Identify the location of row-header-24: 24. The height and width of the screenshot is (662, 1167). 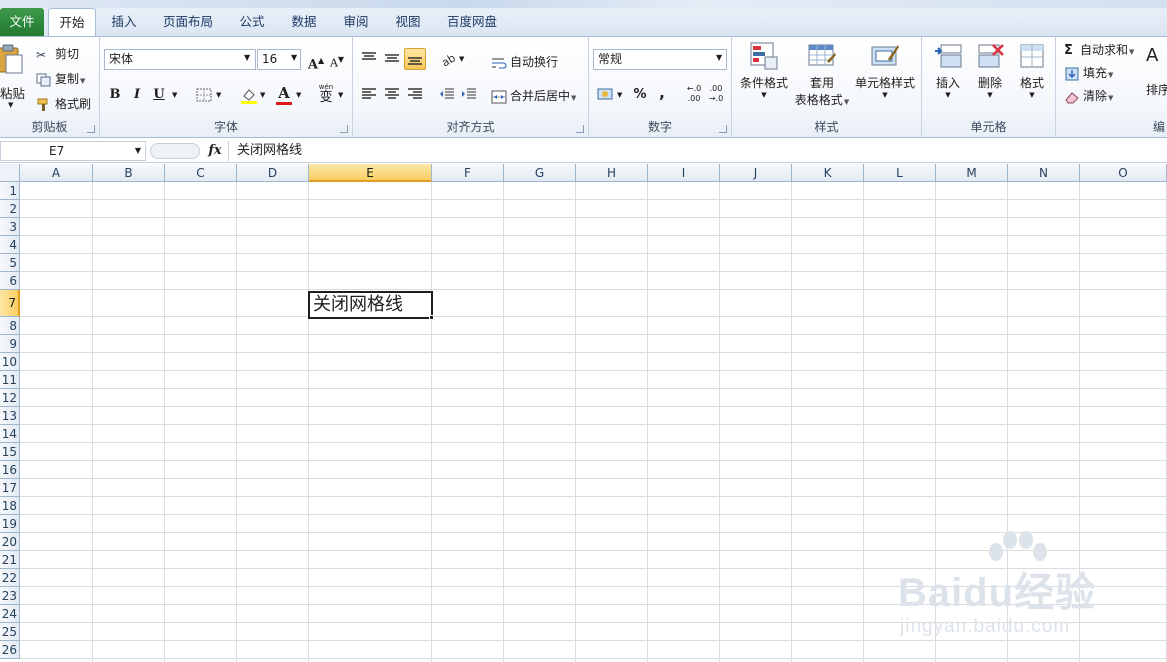
(10, 614).